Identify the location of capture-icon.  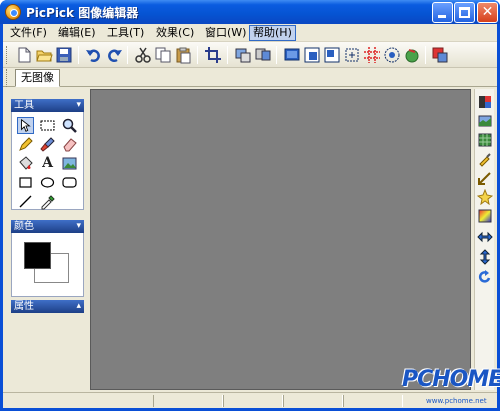
(243, 55).